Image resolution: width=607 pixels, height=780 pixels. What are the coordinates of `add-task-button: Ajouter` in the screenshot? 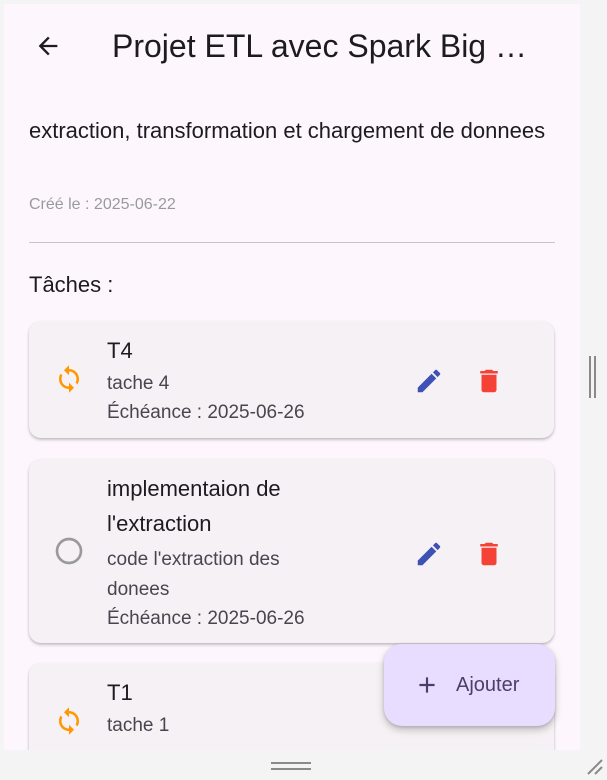 It's located at (469, 685).